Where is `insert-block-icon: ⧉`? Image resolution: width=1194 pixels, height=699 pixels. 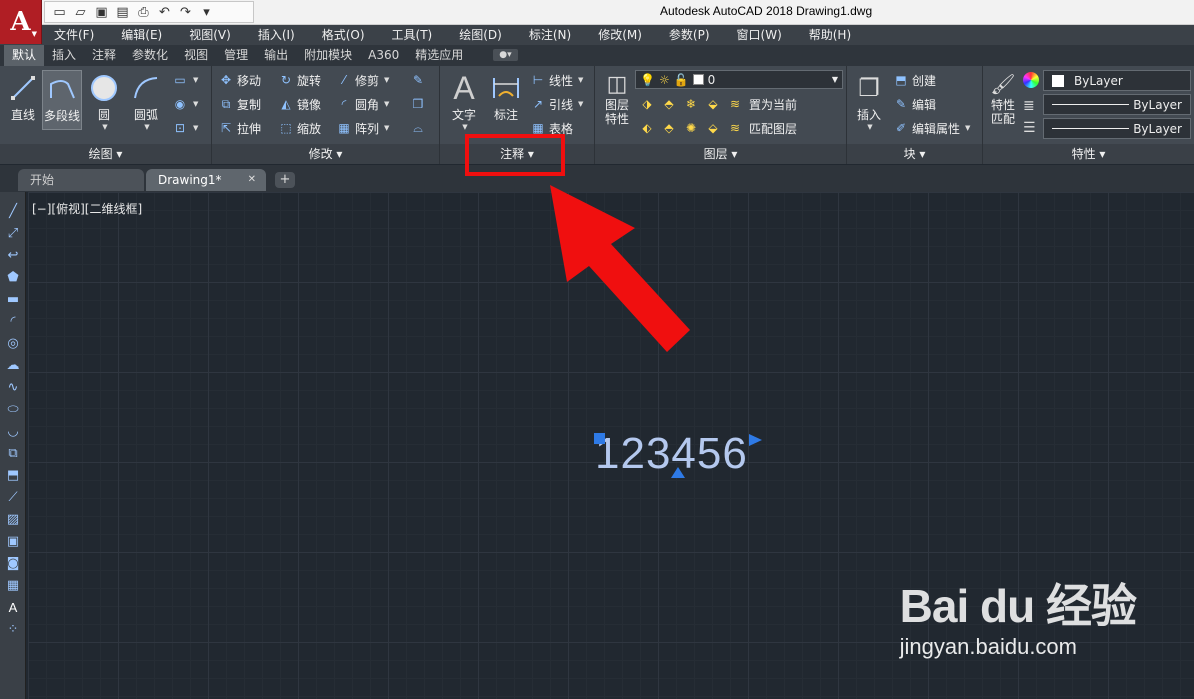 insert-block-icon: ⧉ is located at coordinates (13, 453).